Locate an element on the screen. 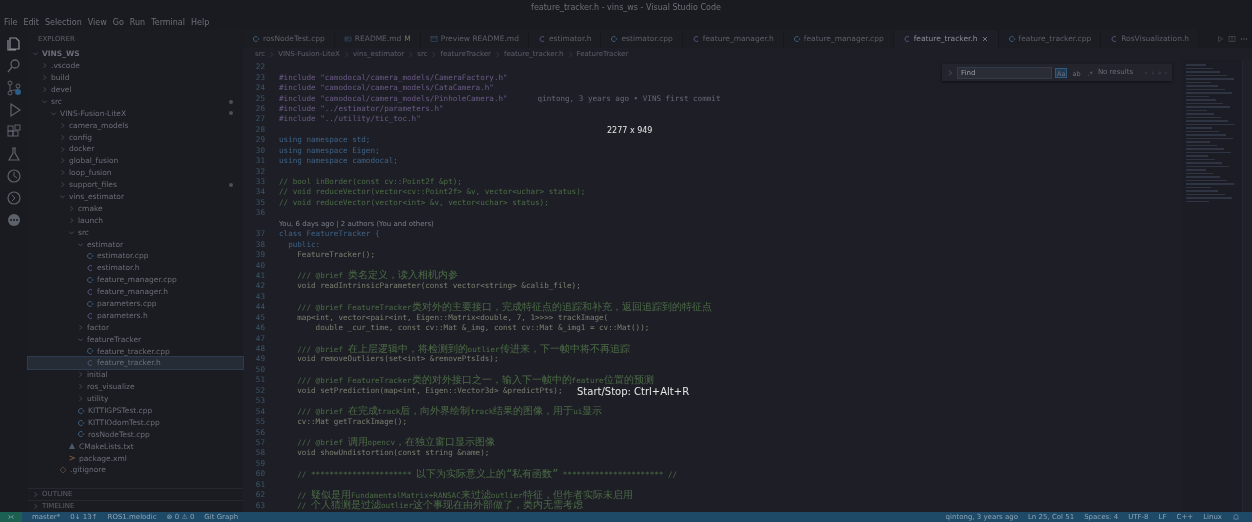  menu-item: Terminal is located at coordinates (168, 23).